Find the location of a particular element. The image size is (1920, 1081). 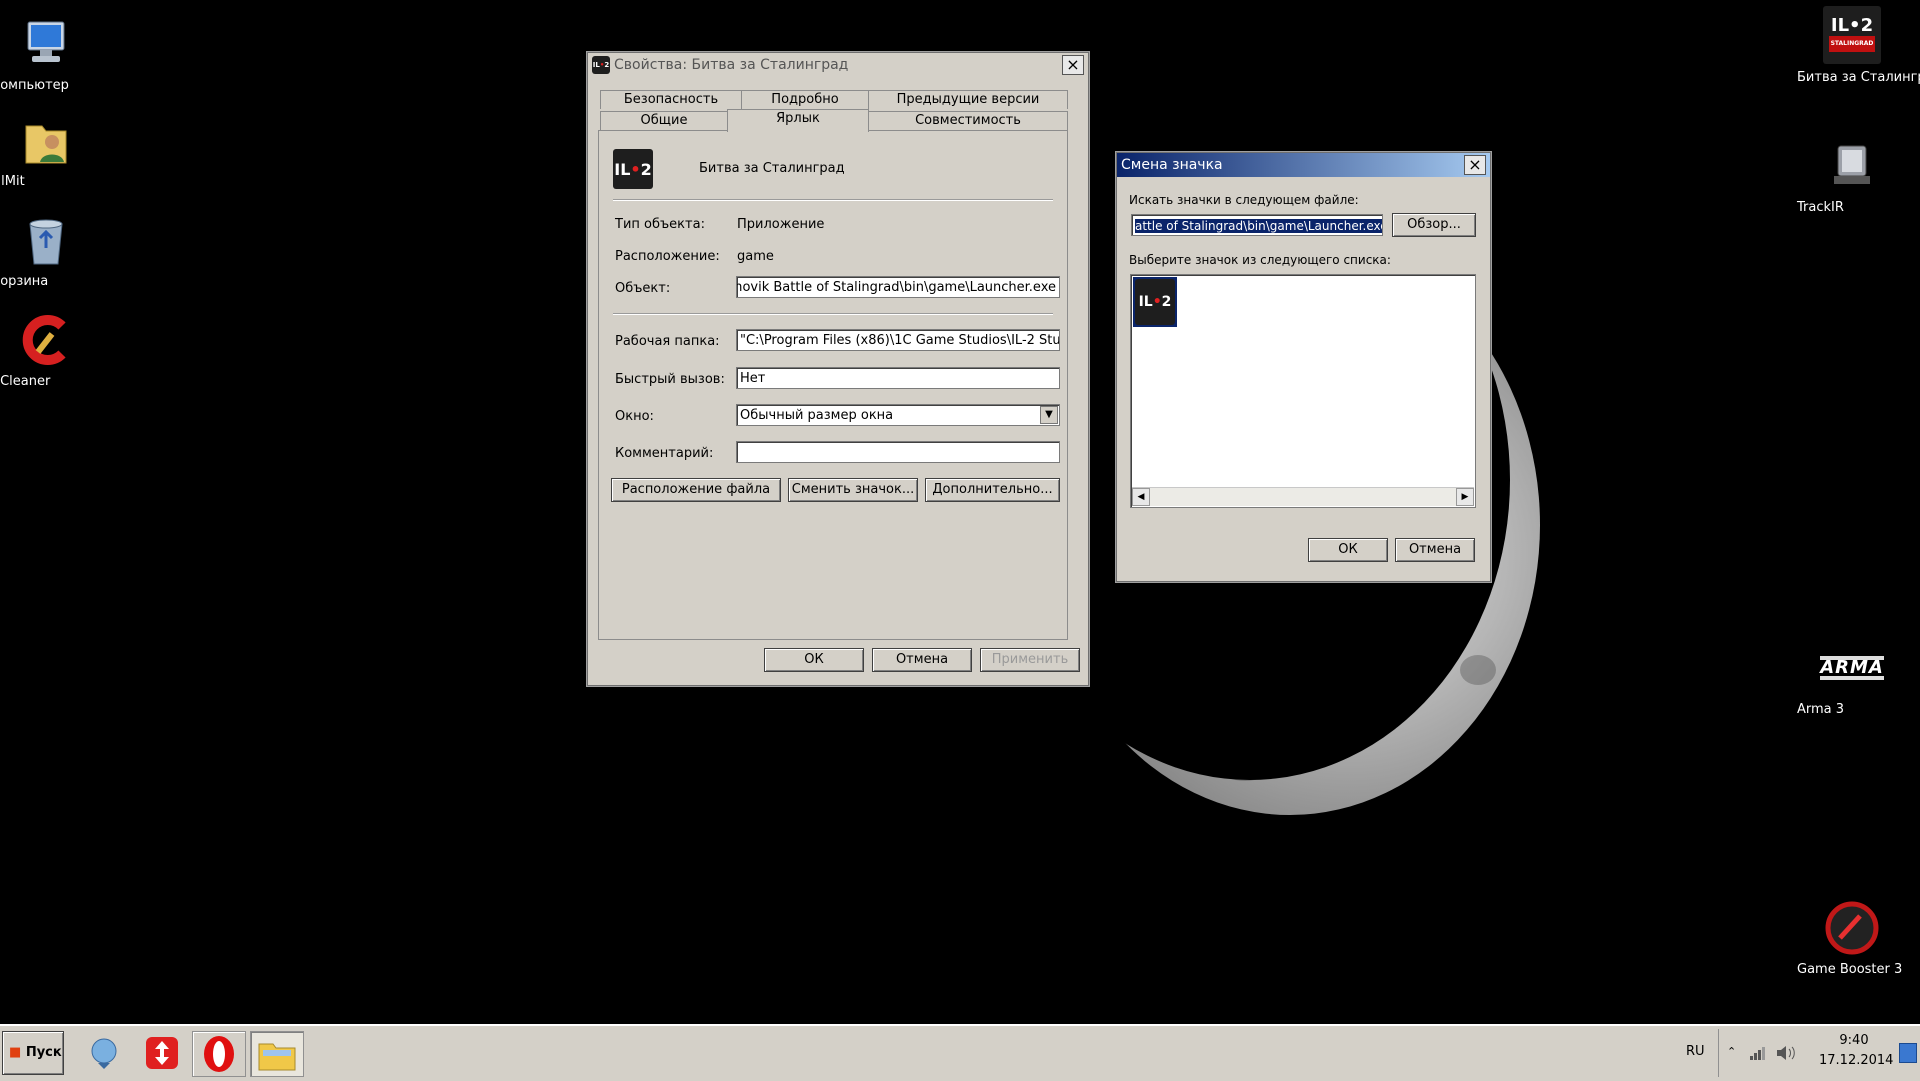

explorer-icon is located at coordinates (277, 1057).